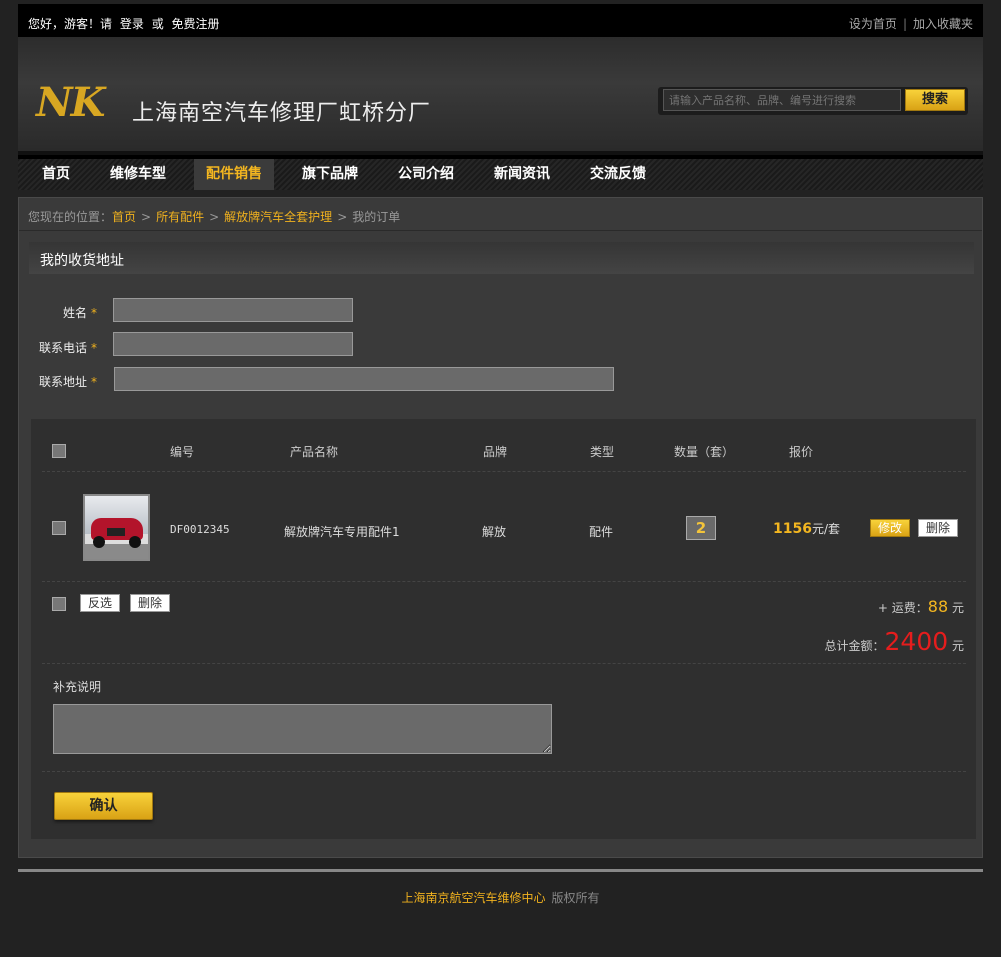  What do you see at coordinates (364, 379) in the screenshot?
I see `address-field` at bounding box center [364, 379].